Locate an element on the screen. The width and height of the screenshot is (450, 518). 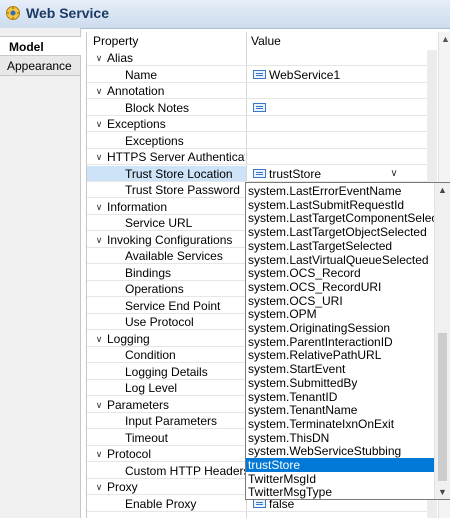
property-name-cell: Input Parameters is located at coordinates (166, 420).